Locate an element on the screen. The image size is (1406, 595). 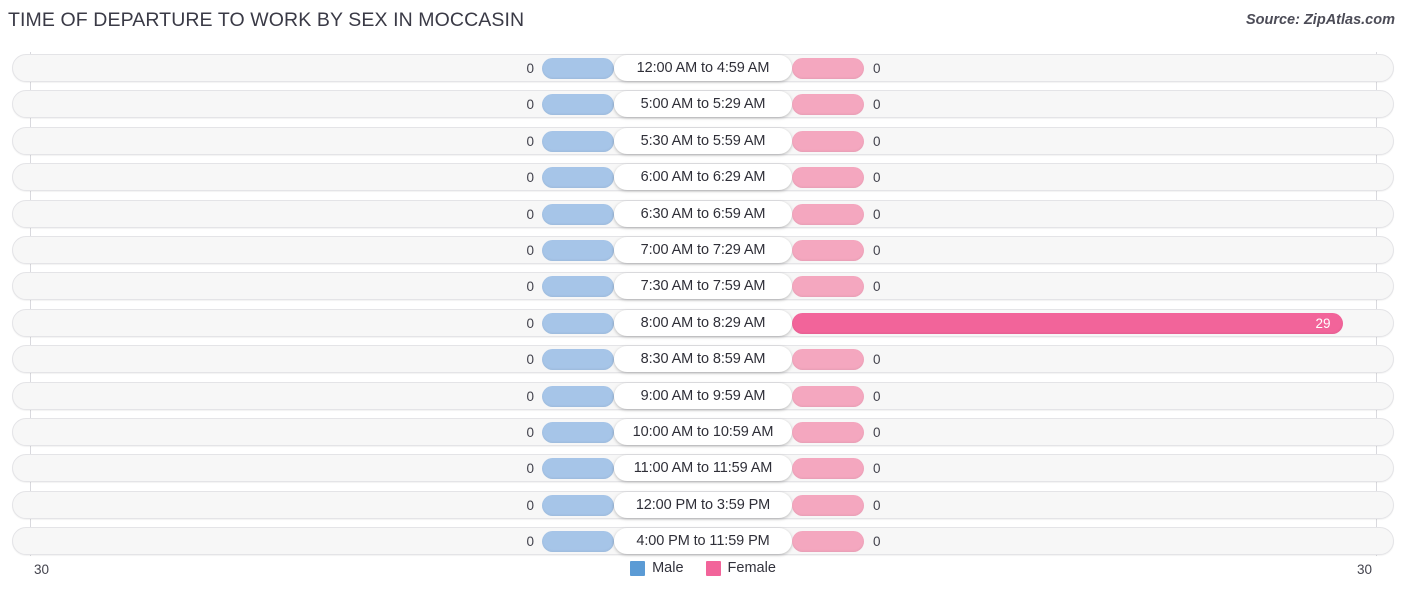
category-label-pill: 8:30 AM to 8:59 AM is located at coordinates (703, 359).